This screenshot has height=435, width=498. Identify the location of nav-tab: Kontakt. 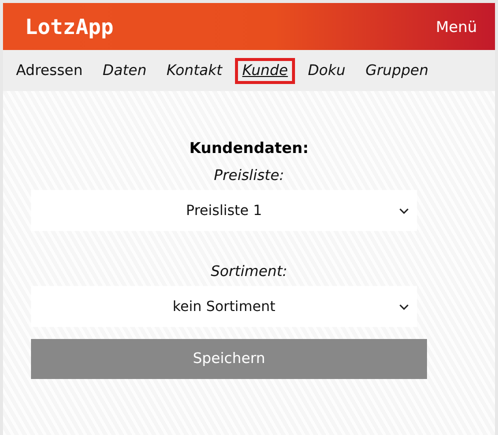
(195, 71).